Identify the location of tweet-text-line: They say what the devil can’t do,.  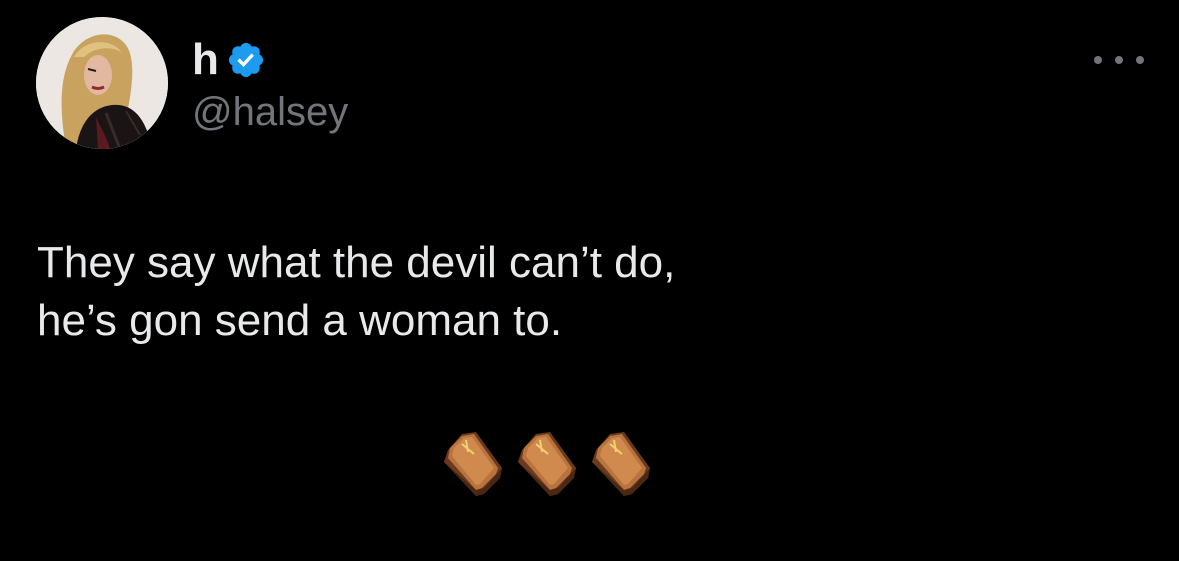
(356, 262).